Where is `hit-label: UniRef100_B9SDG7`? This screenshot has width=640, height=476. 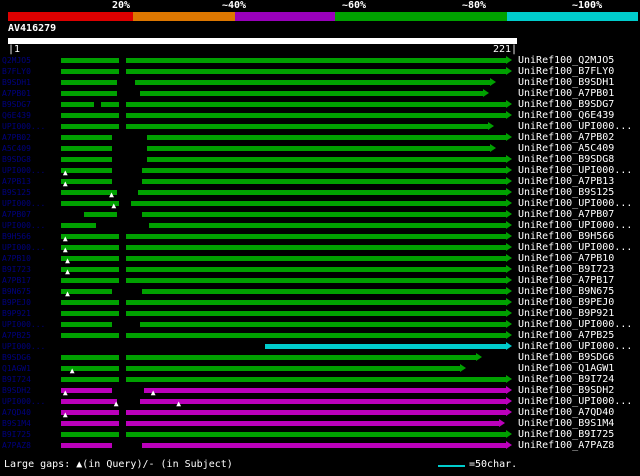 hit-label: UniRef100_B9SDG7 is located at coordinates (566, 104).